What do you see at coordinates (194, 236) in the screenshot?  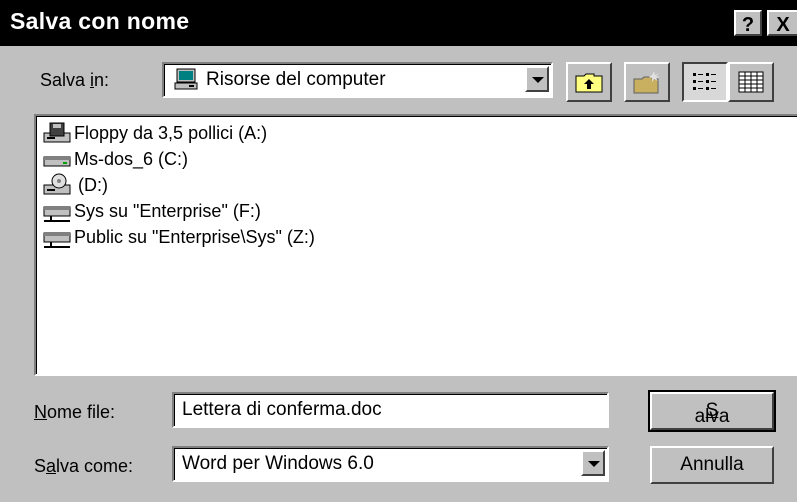 I see `list-item-label: Public su "Enterprise\Sys" (Z:)` at bounding box center [194, 236].